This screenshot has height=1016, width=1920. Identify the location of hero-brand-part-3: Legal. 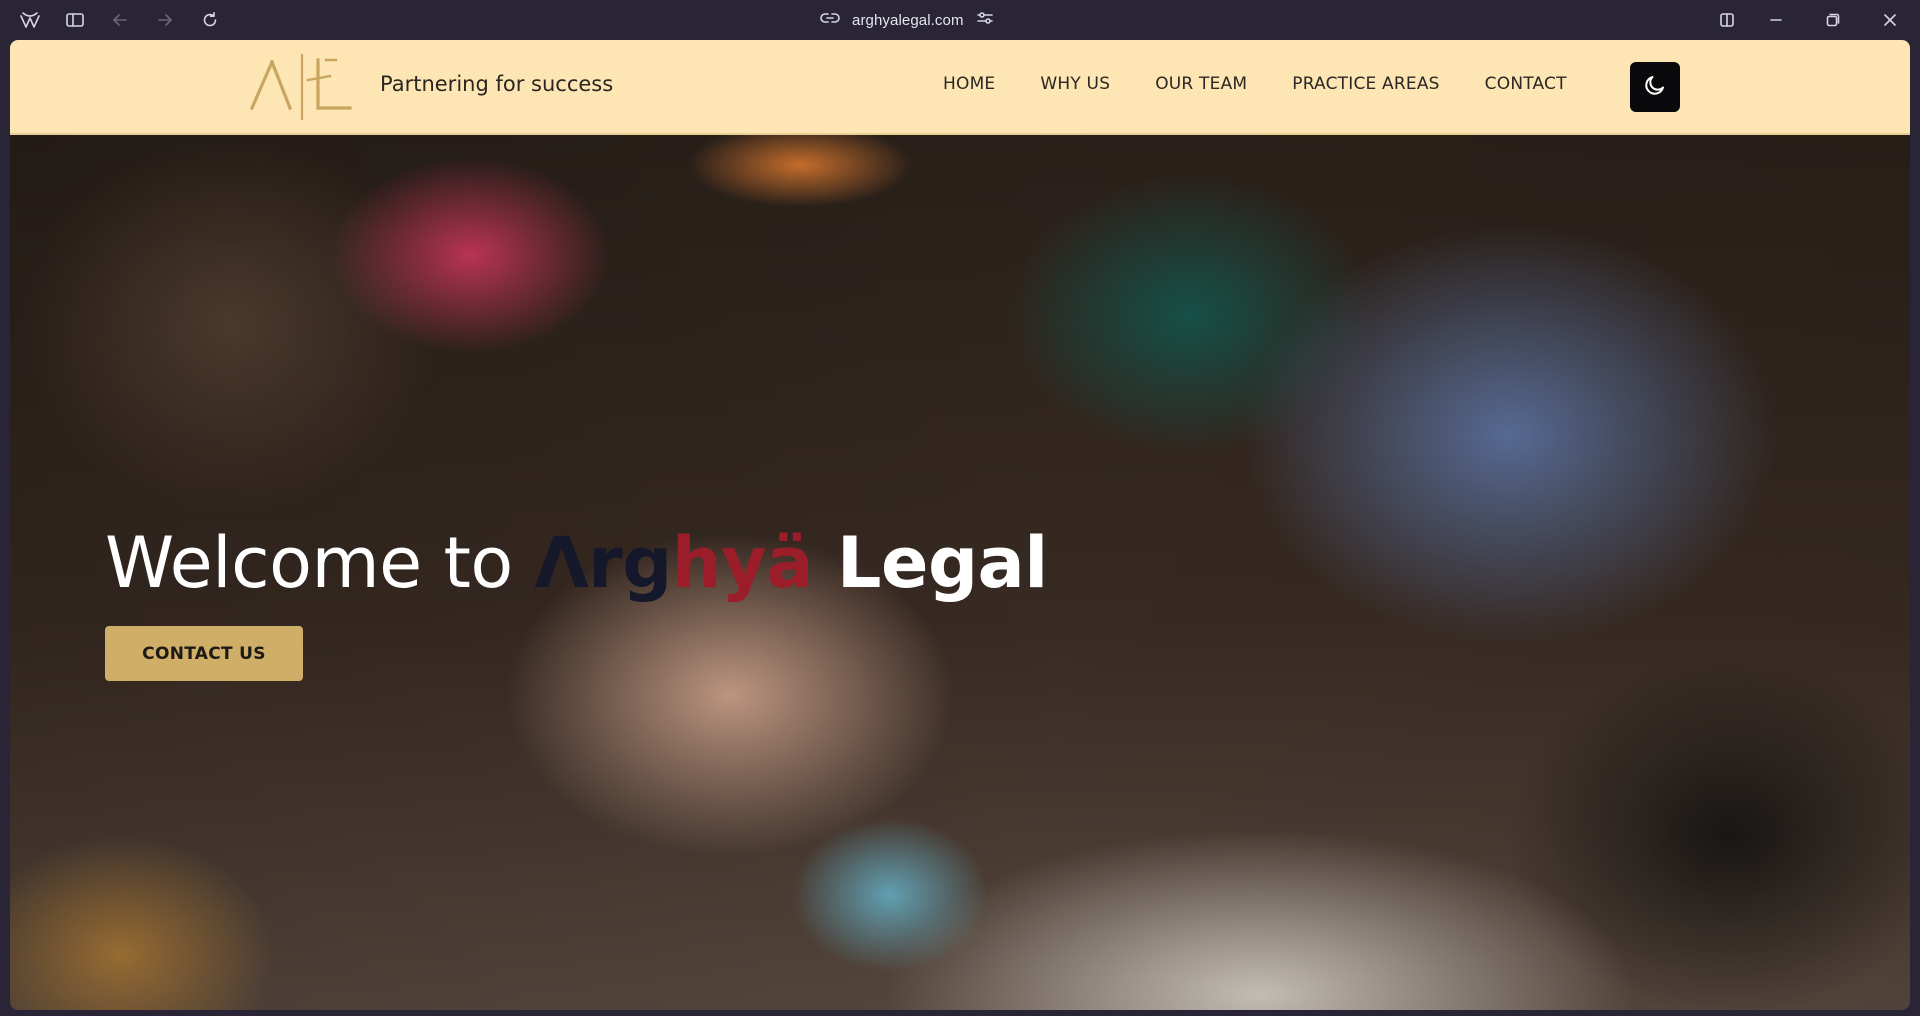
(930, 563).